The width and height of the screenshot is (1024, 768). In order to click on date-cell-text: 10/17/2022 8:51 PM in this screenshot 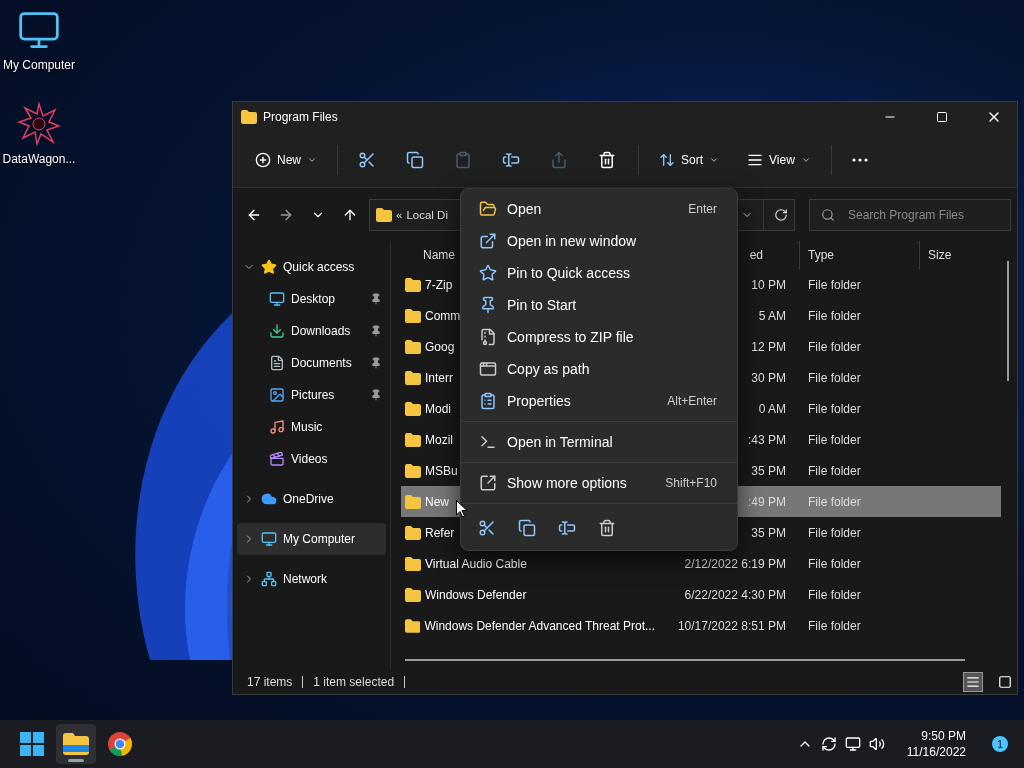, I will do `click(731, 625)`.